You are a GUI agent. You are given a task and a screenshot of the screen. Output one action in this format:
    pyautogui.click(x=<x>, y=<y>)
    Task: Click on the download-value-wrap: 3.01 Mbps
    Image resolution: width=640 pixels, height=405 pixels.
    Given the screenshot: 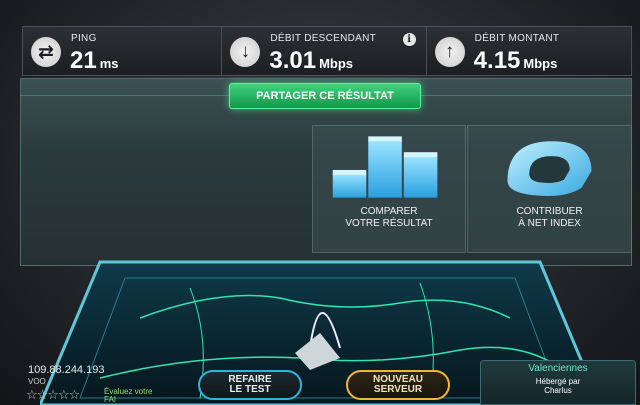 What is the action you would take?
    pyautogui.click(x=311, y=61)
    